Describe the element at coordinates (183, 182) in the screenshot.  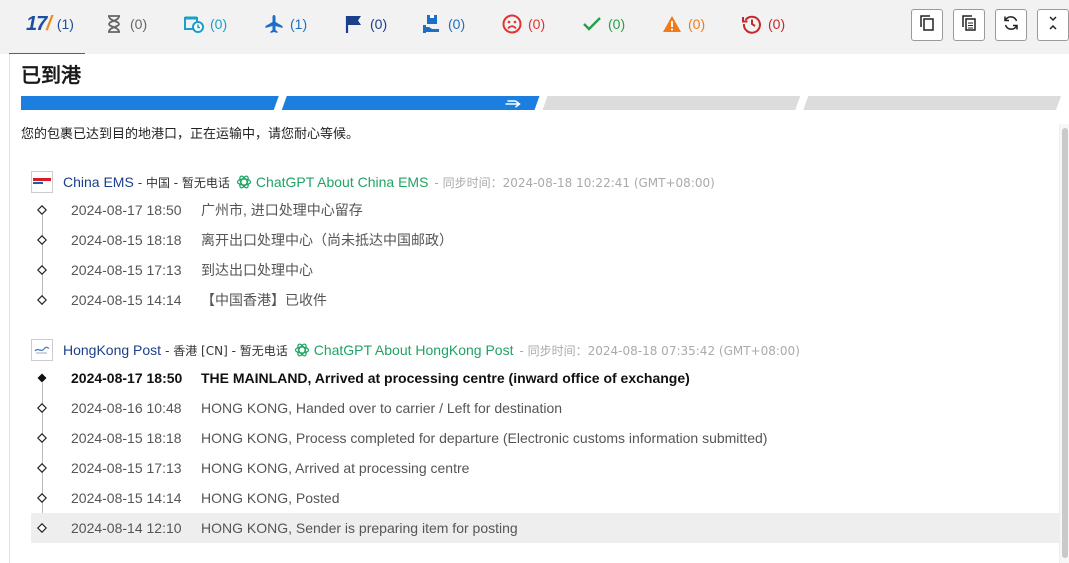
I see `carrier-meta: - 中国 - 暂无电话` at that location.